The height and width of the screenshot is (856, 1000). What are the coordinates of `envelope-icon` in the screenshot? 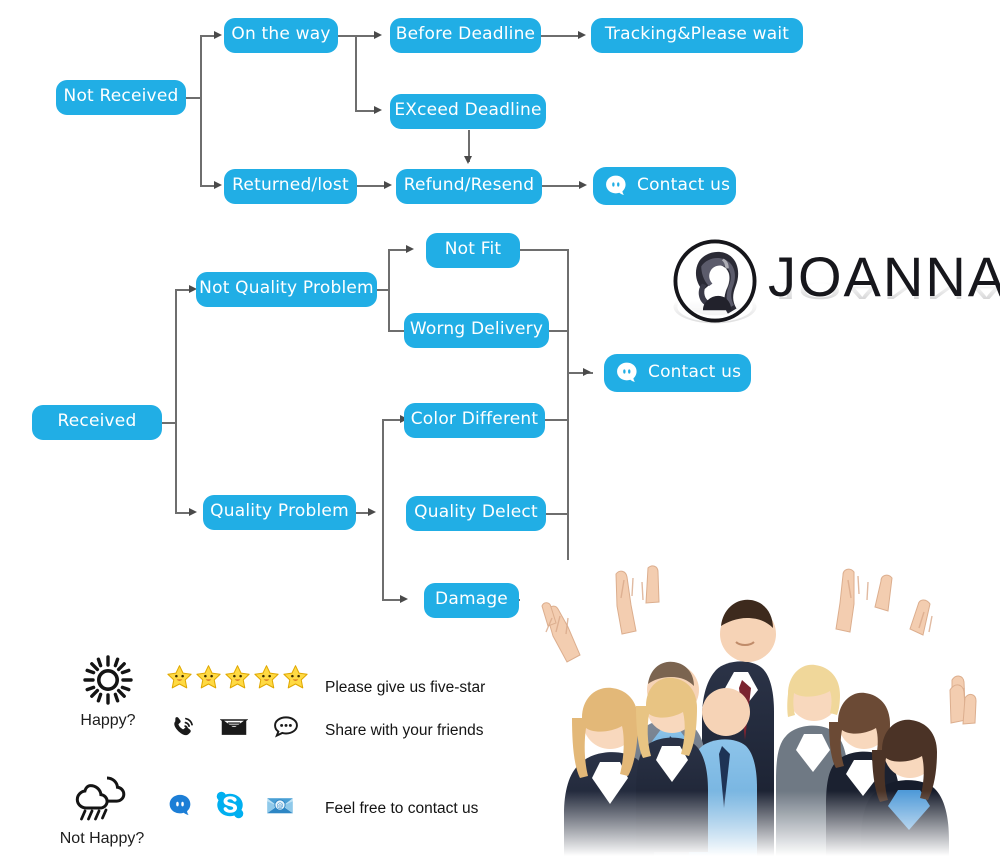 It's located at (234, 727).